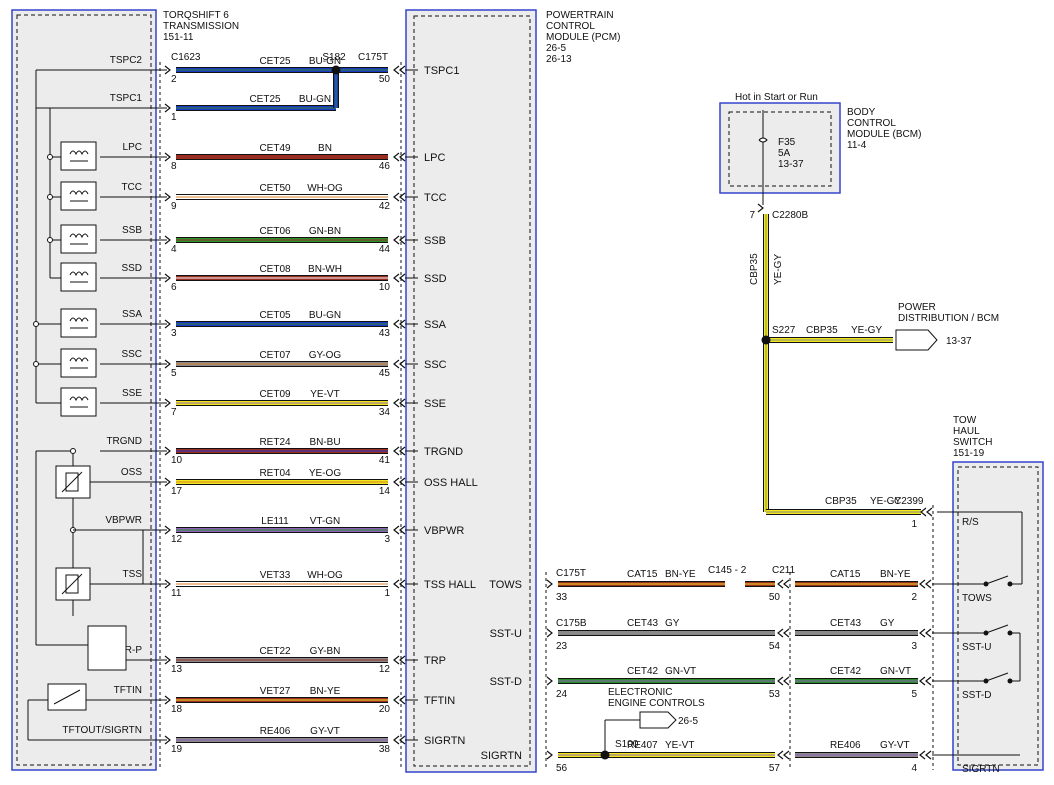 The image size is (1054, 785). Describe the element at coordinates (760, 584) in the screenshot. I see `wire-tows-b-stripe` at that location.